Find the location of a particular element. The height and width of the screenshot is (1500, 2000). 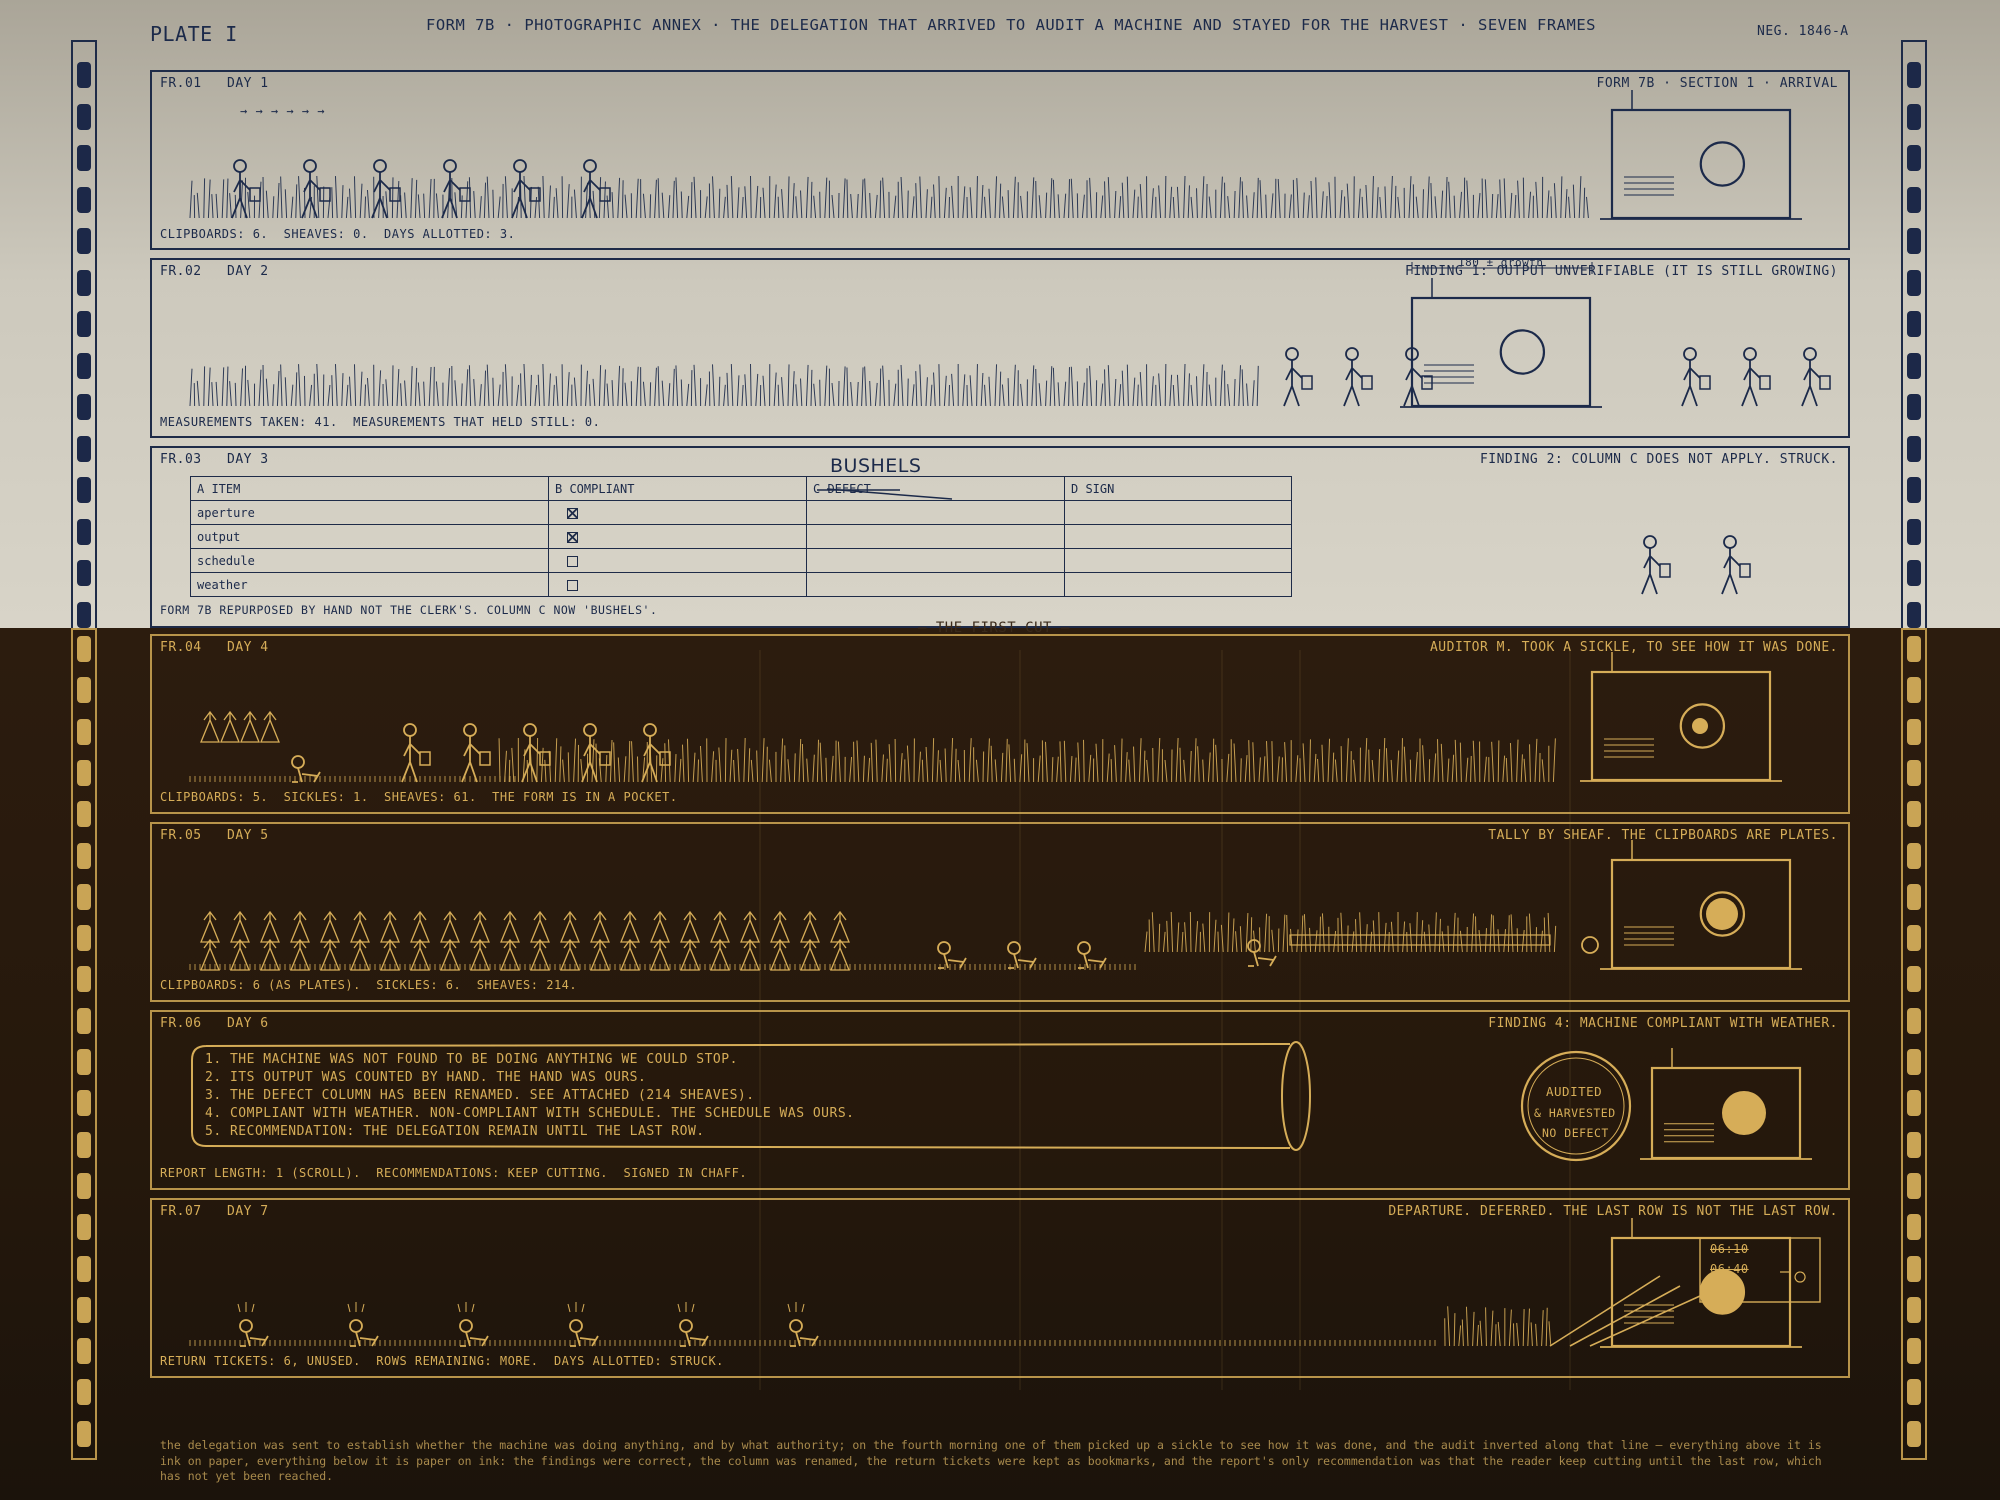

machine-core is located at coordinates (1722, 914).